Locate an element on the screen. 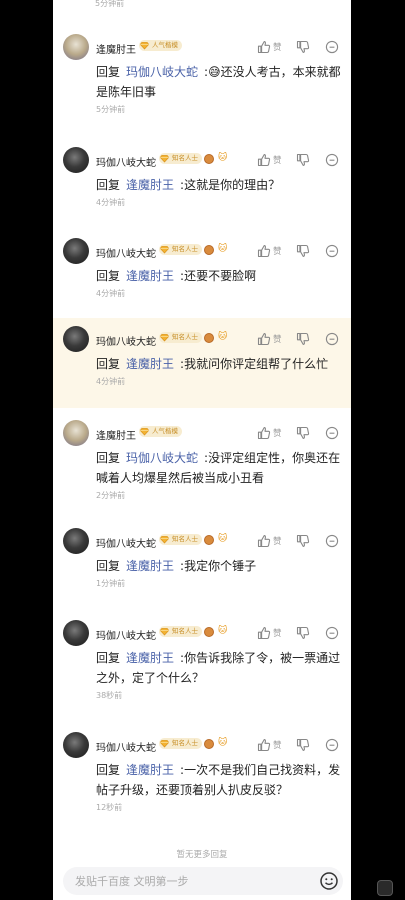 This screenshot has height=900, width=405. cat-face-icon: 🐱 is located at coordinates (223, 631).